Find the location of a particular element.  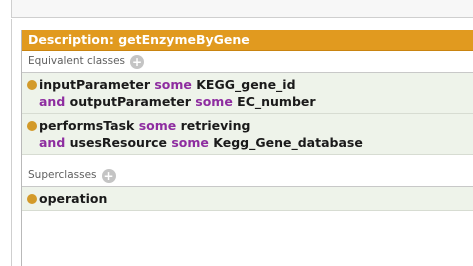

axiom-class: EC_number is located at coordinates (276, 101).